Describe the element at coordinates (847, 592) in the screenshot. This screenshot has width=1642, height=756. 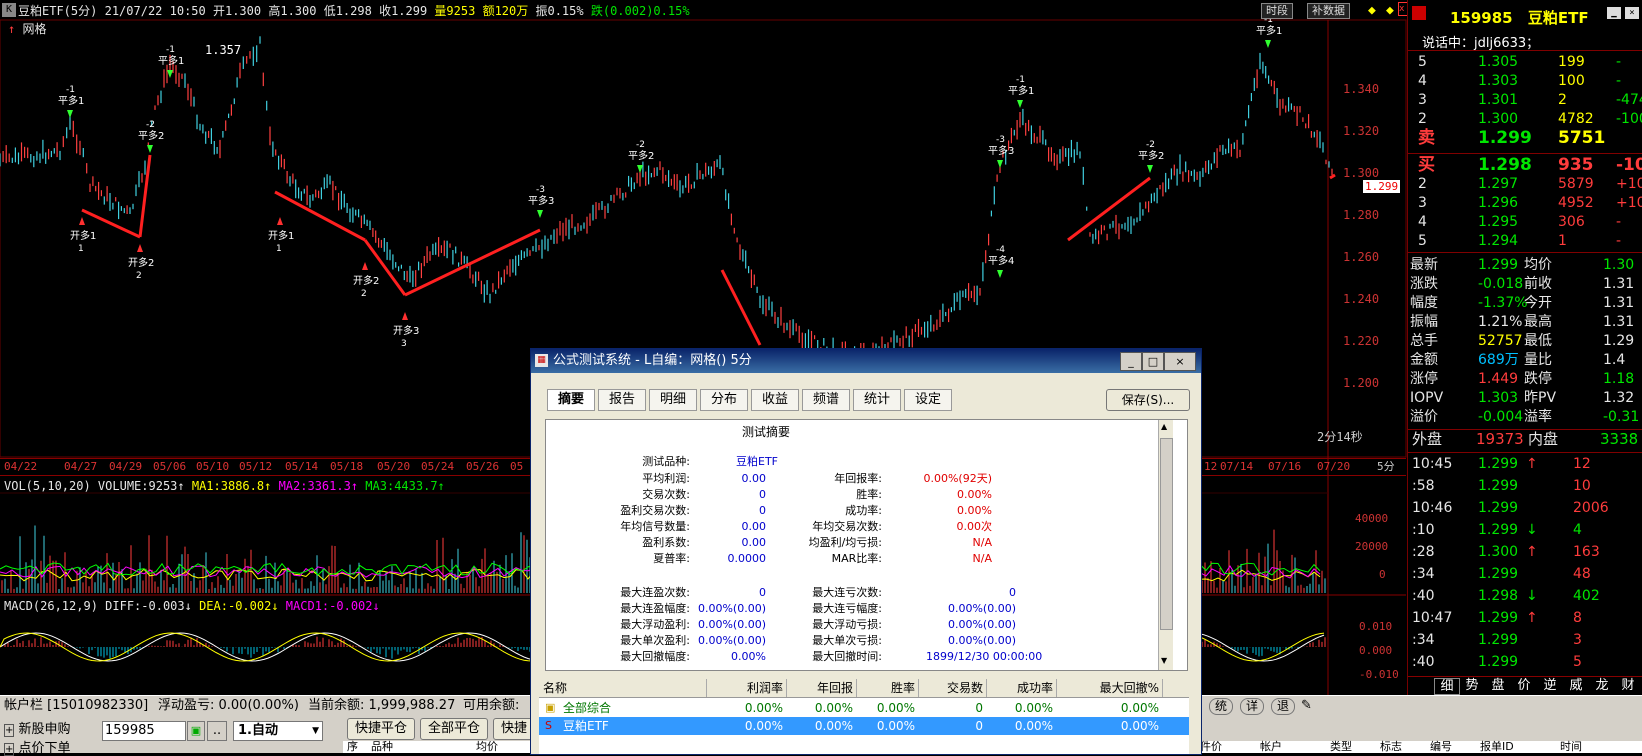
I see `summary-label: 最大连亏次数:` at that location.